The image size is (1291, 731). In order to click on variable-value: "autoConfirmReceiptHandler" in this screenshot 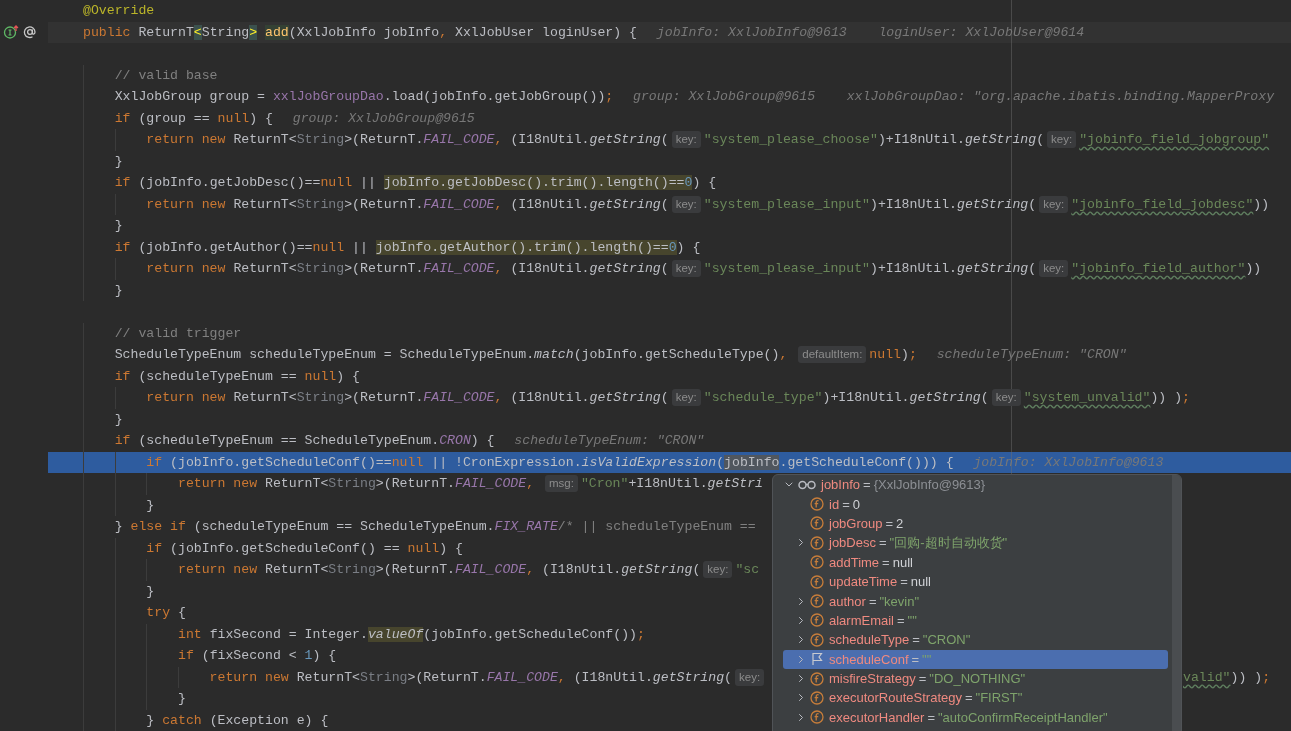, I will do `click(1023, 717)`.